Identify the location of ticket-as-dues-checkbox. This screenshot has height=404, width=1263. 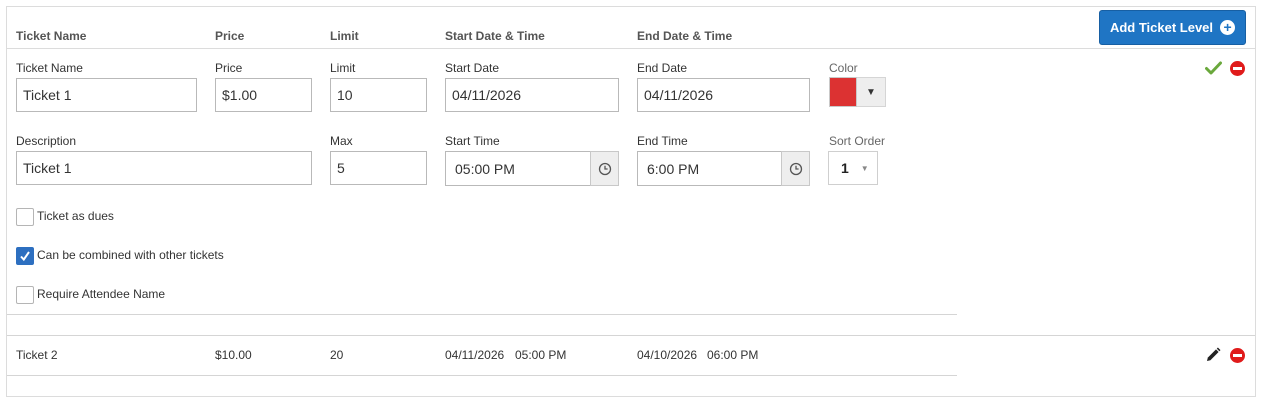
(25, 217).